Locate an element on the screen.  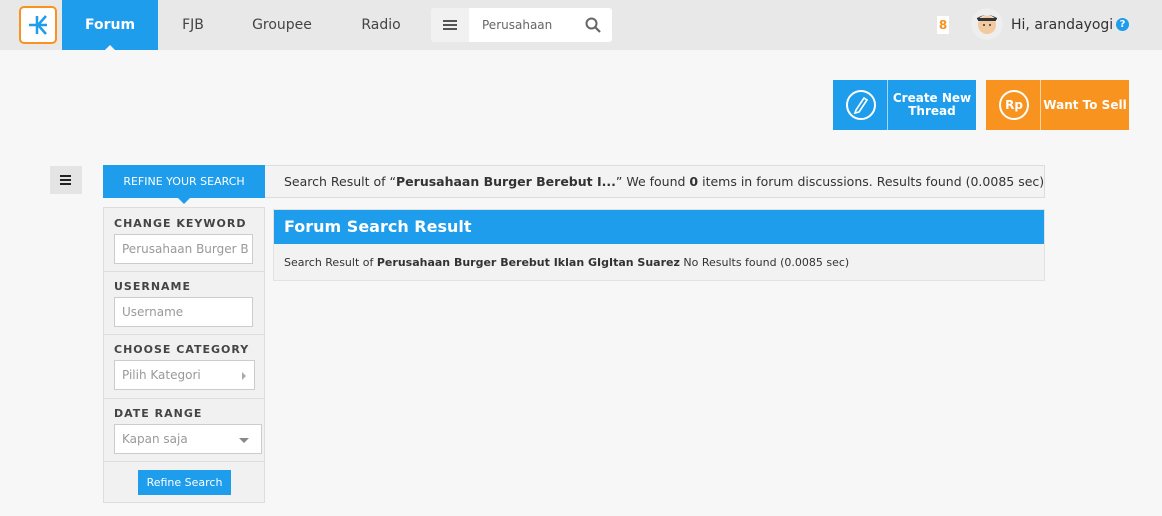
nav-radio-label: Radio is located at coordinates (381, 25).